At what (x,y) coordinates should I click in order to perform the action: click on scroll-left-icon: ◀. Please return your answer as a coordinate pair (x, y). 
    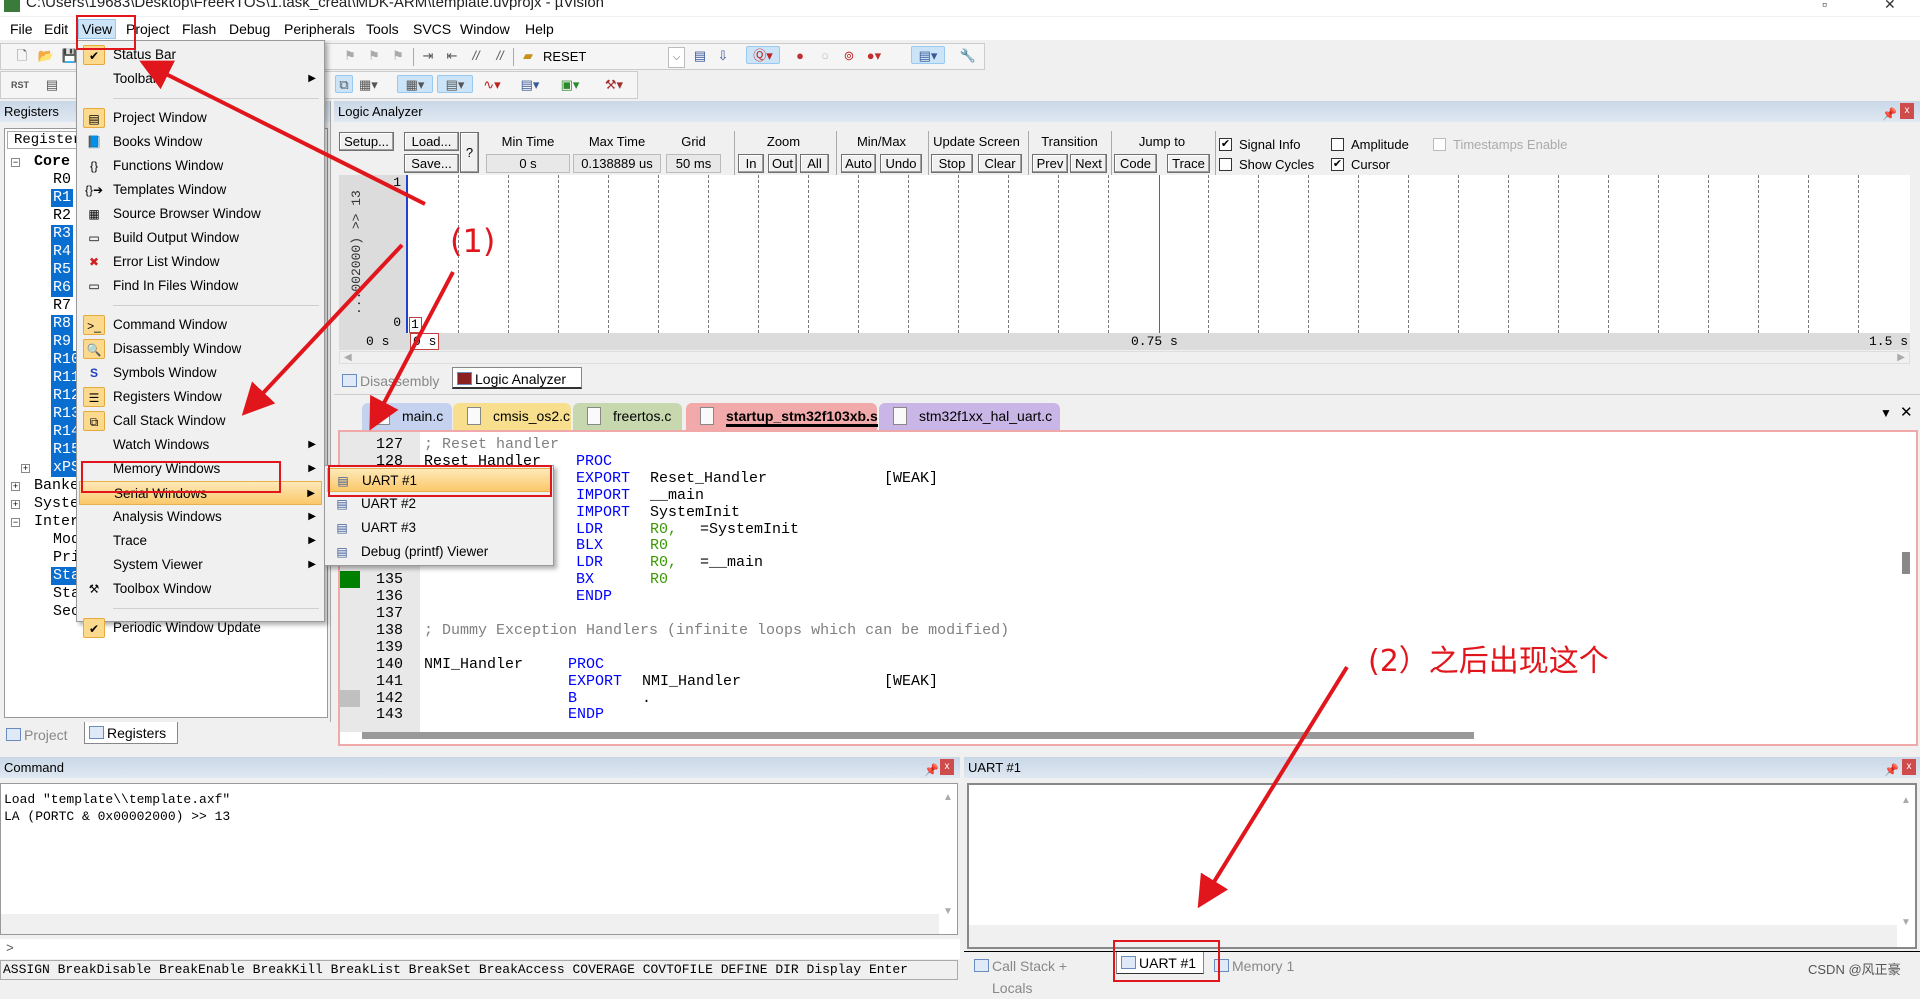
    Looking at the image, I should click on (348, 357).